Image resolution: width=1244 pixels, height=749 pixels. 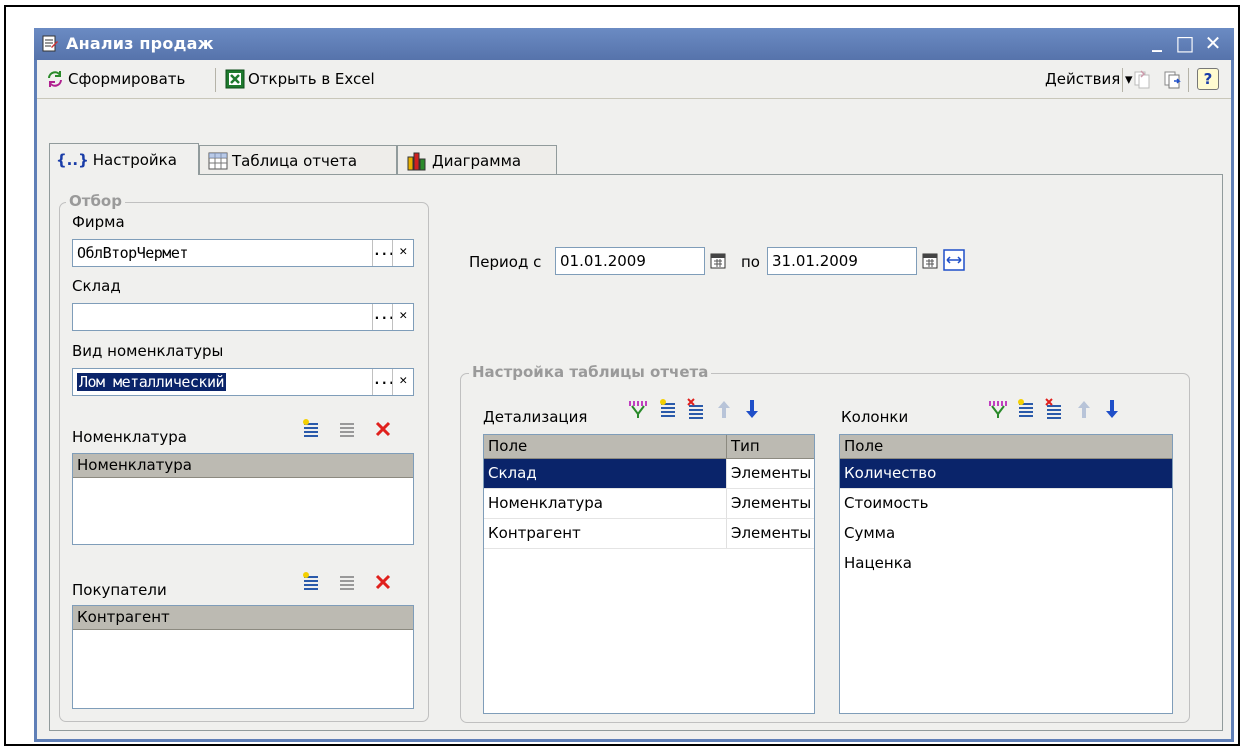 I want to click on columns-table-header: Поле, so click(x=1006, y=447).